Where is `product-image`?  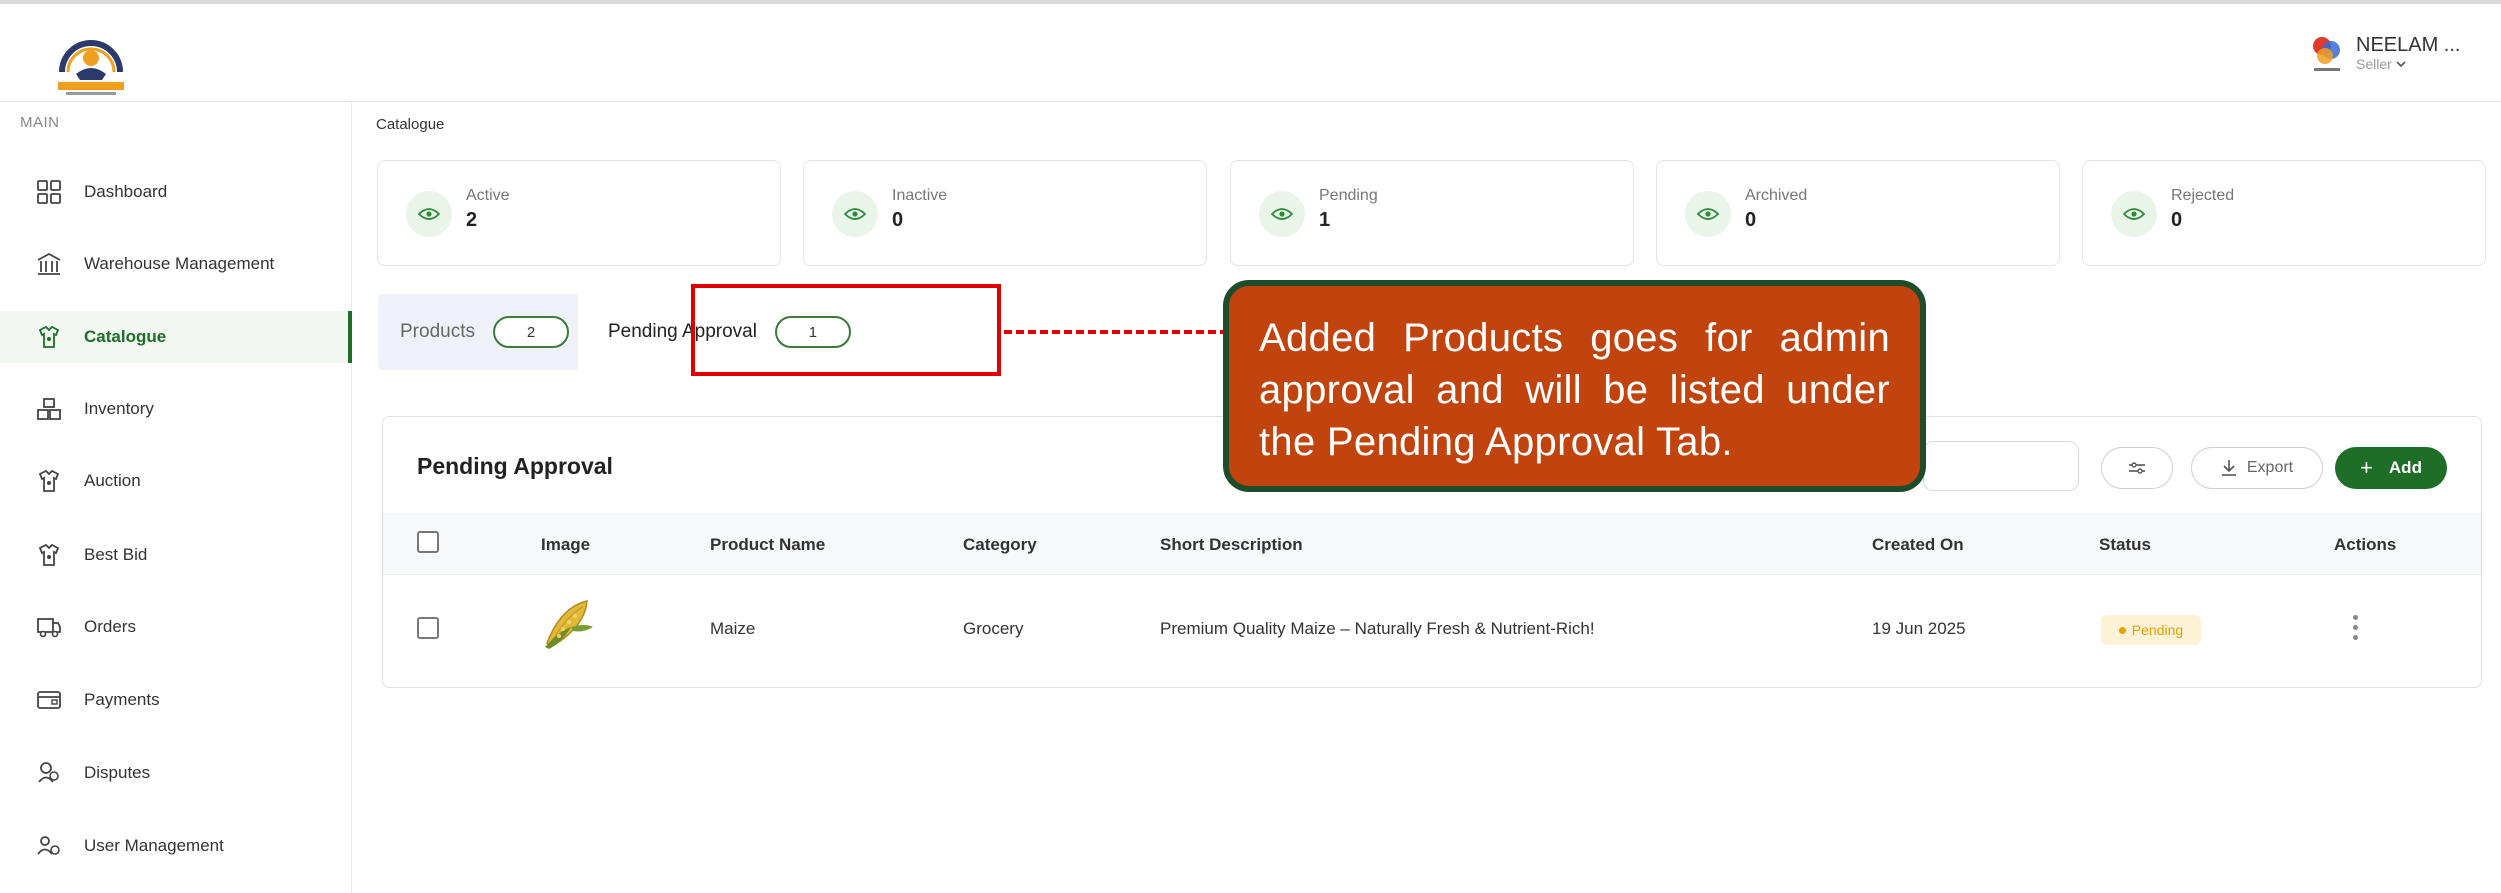 product-image is located at coordinates (569, 624).